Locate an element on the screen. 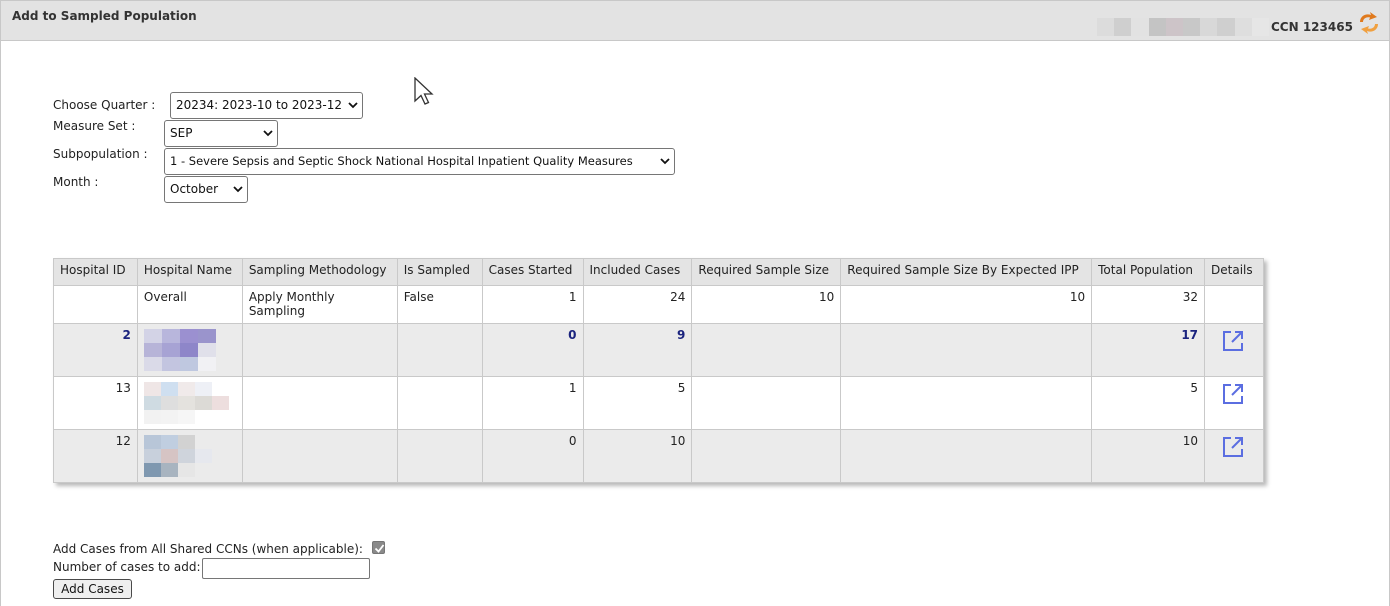  number-of-cases-input is located at coordinates (286, 568).